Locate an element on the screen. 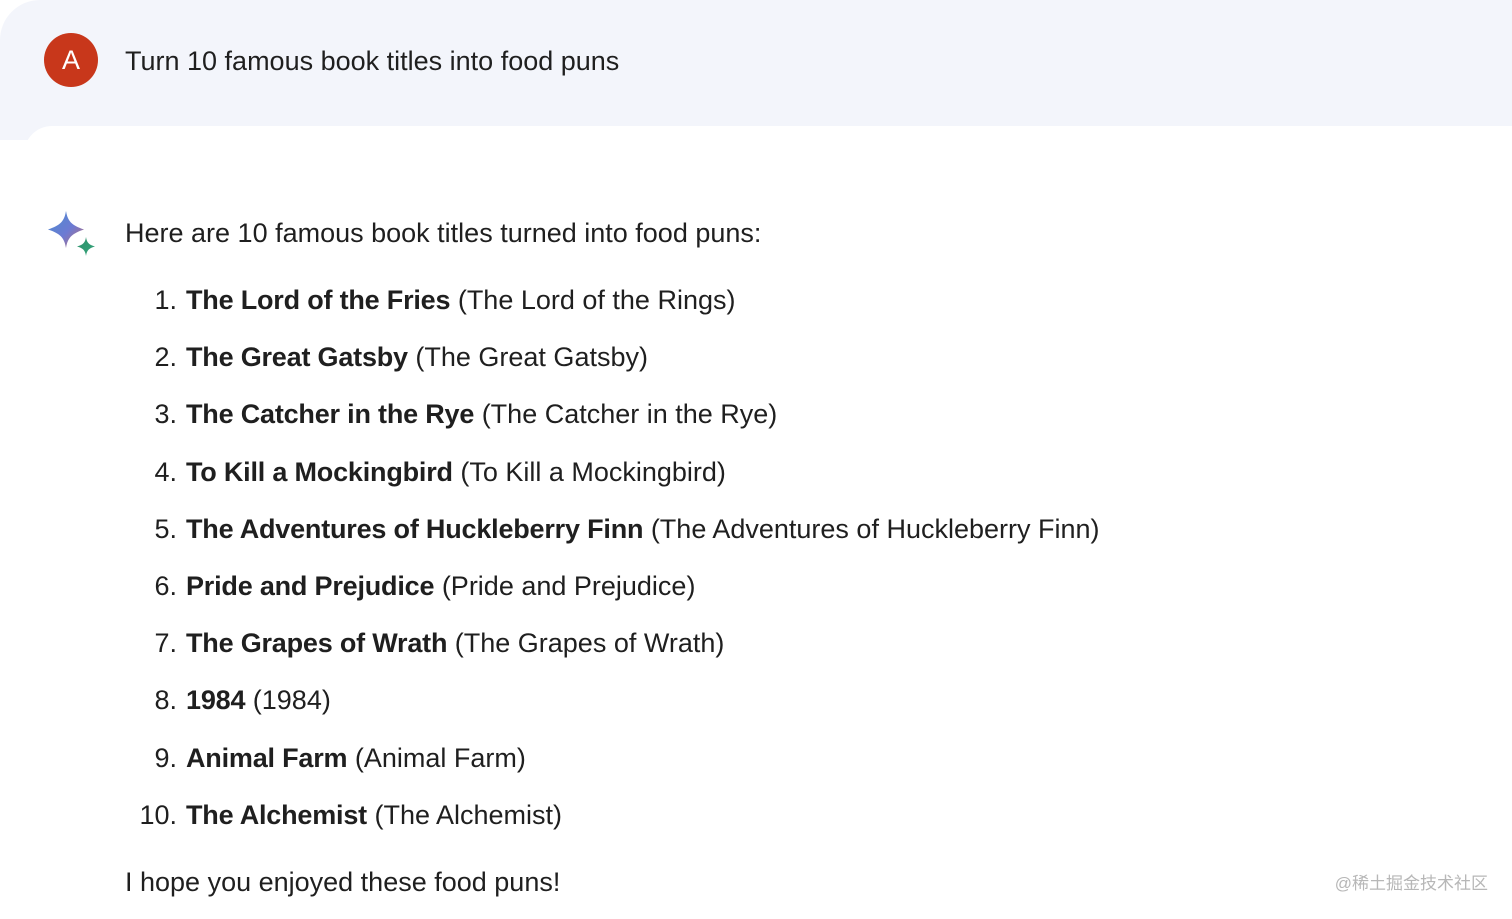 The image size is (1512, 919). original-title: (The Lord of the Rings) is located at coordinates (596, 300).